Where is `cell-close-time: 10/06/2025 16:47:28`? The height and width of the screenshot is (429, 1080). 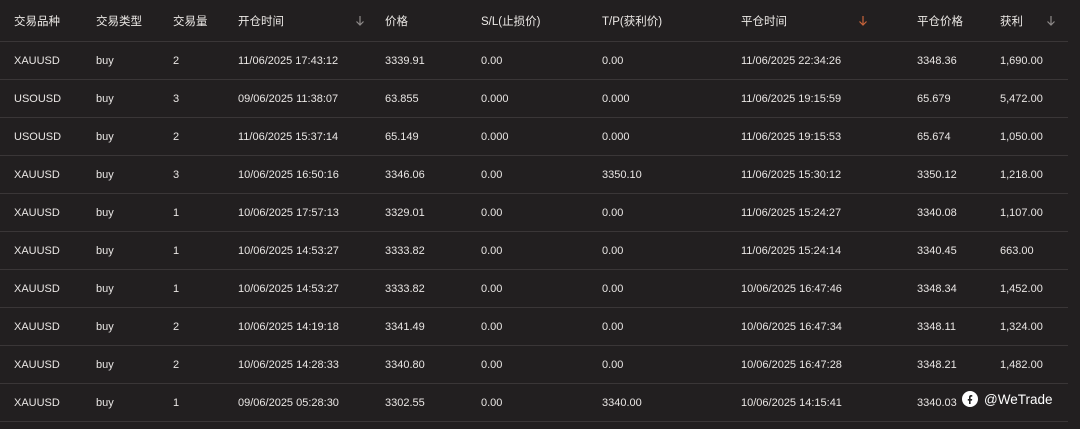 cell-close-time: 10/06/2025 16:47:28 is located at coordinates (791, 364).